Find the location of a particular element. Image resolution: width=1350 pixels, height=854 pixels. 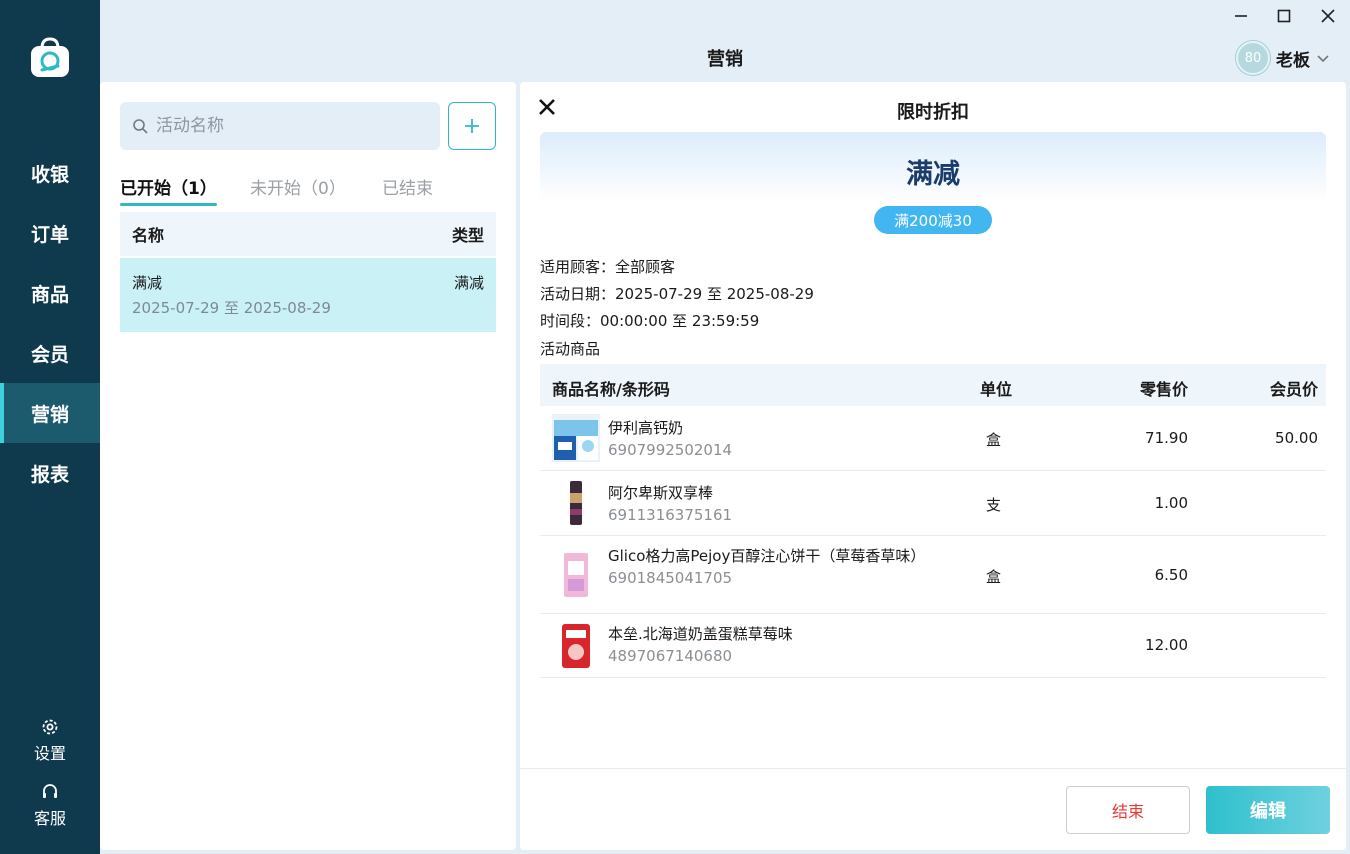

sidebar: 收银 订单 商品 会员 营销 报表 设置 客服 is located at coordinates (50, 427).